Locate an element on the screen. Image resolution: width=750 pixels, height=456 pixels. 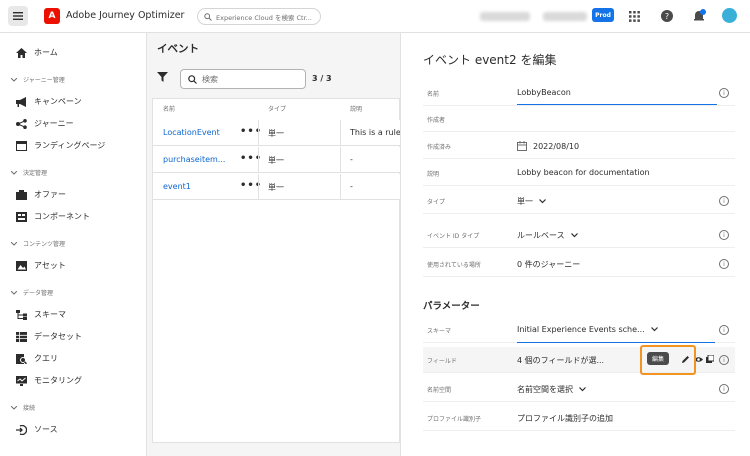
apps-grid-icon is located at coordinates (634, 16).